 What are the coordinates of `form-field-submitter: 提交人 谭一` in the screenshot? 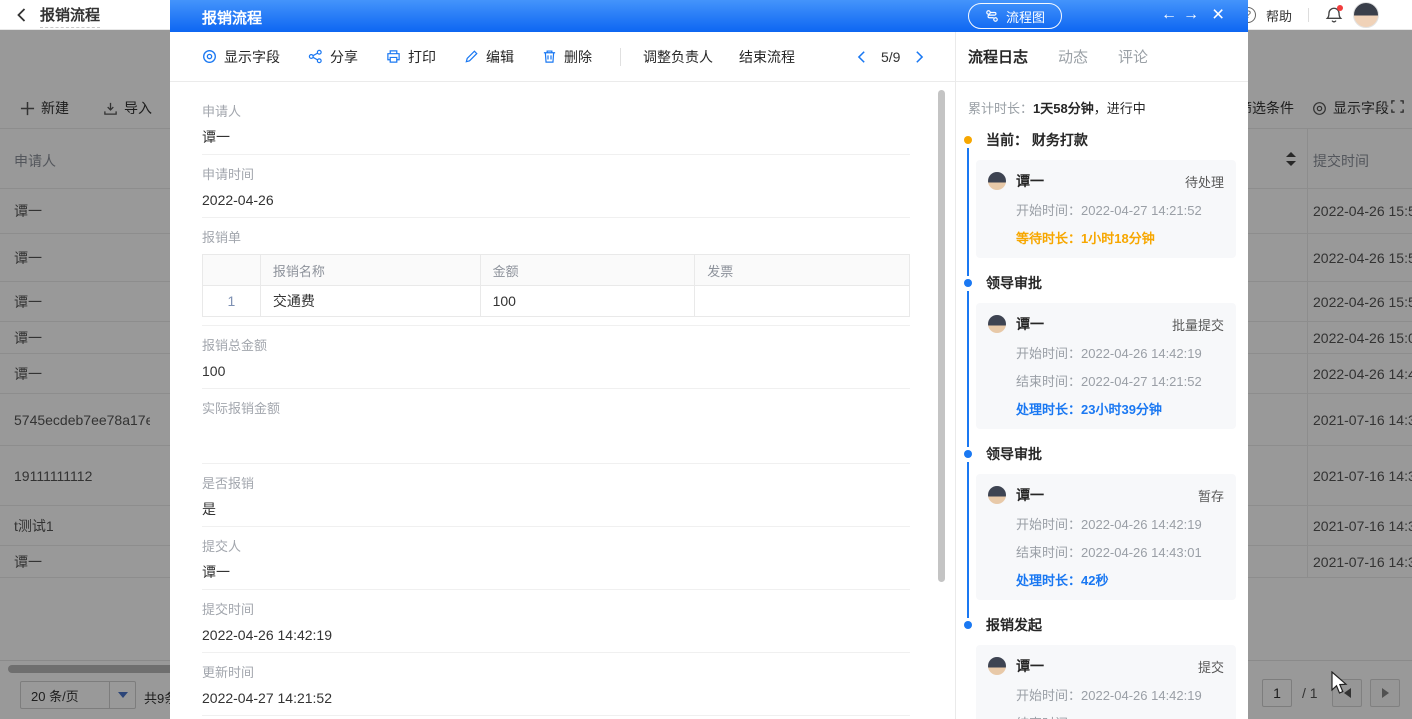 It's located at (556, 558).